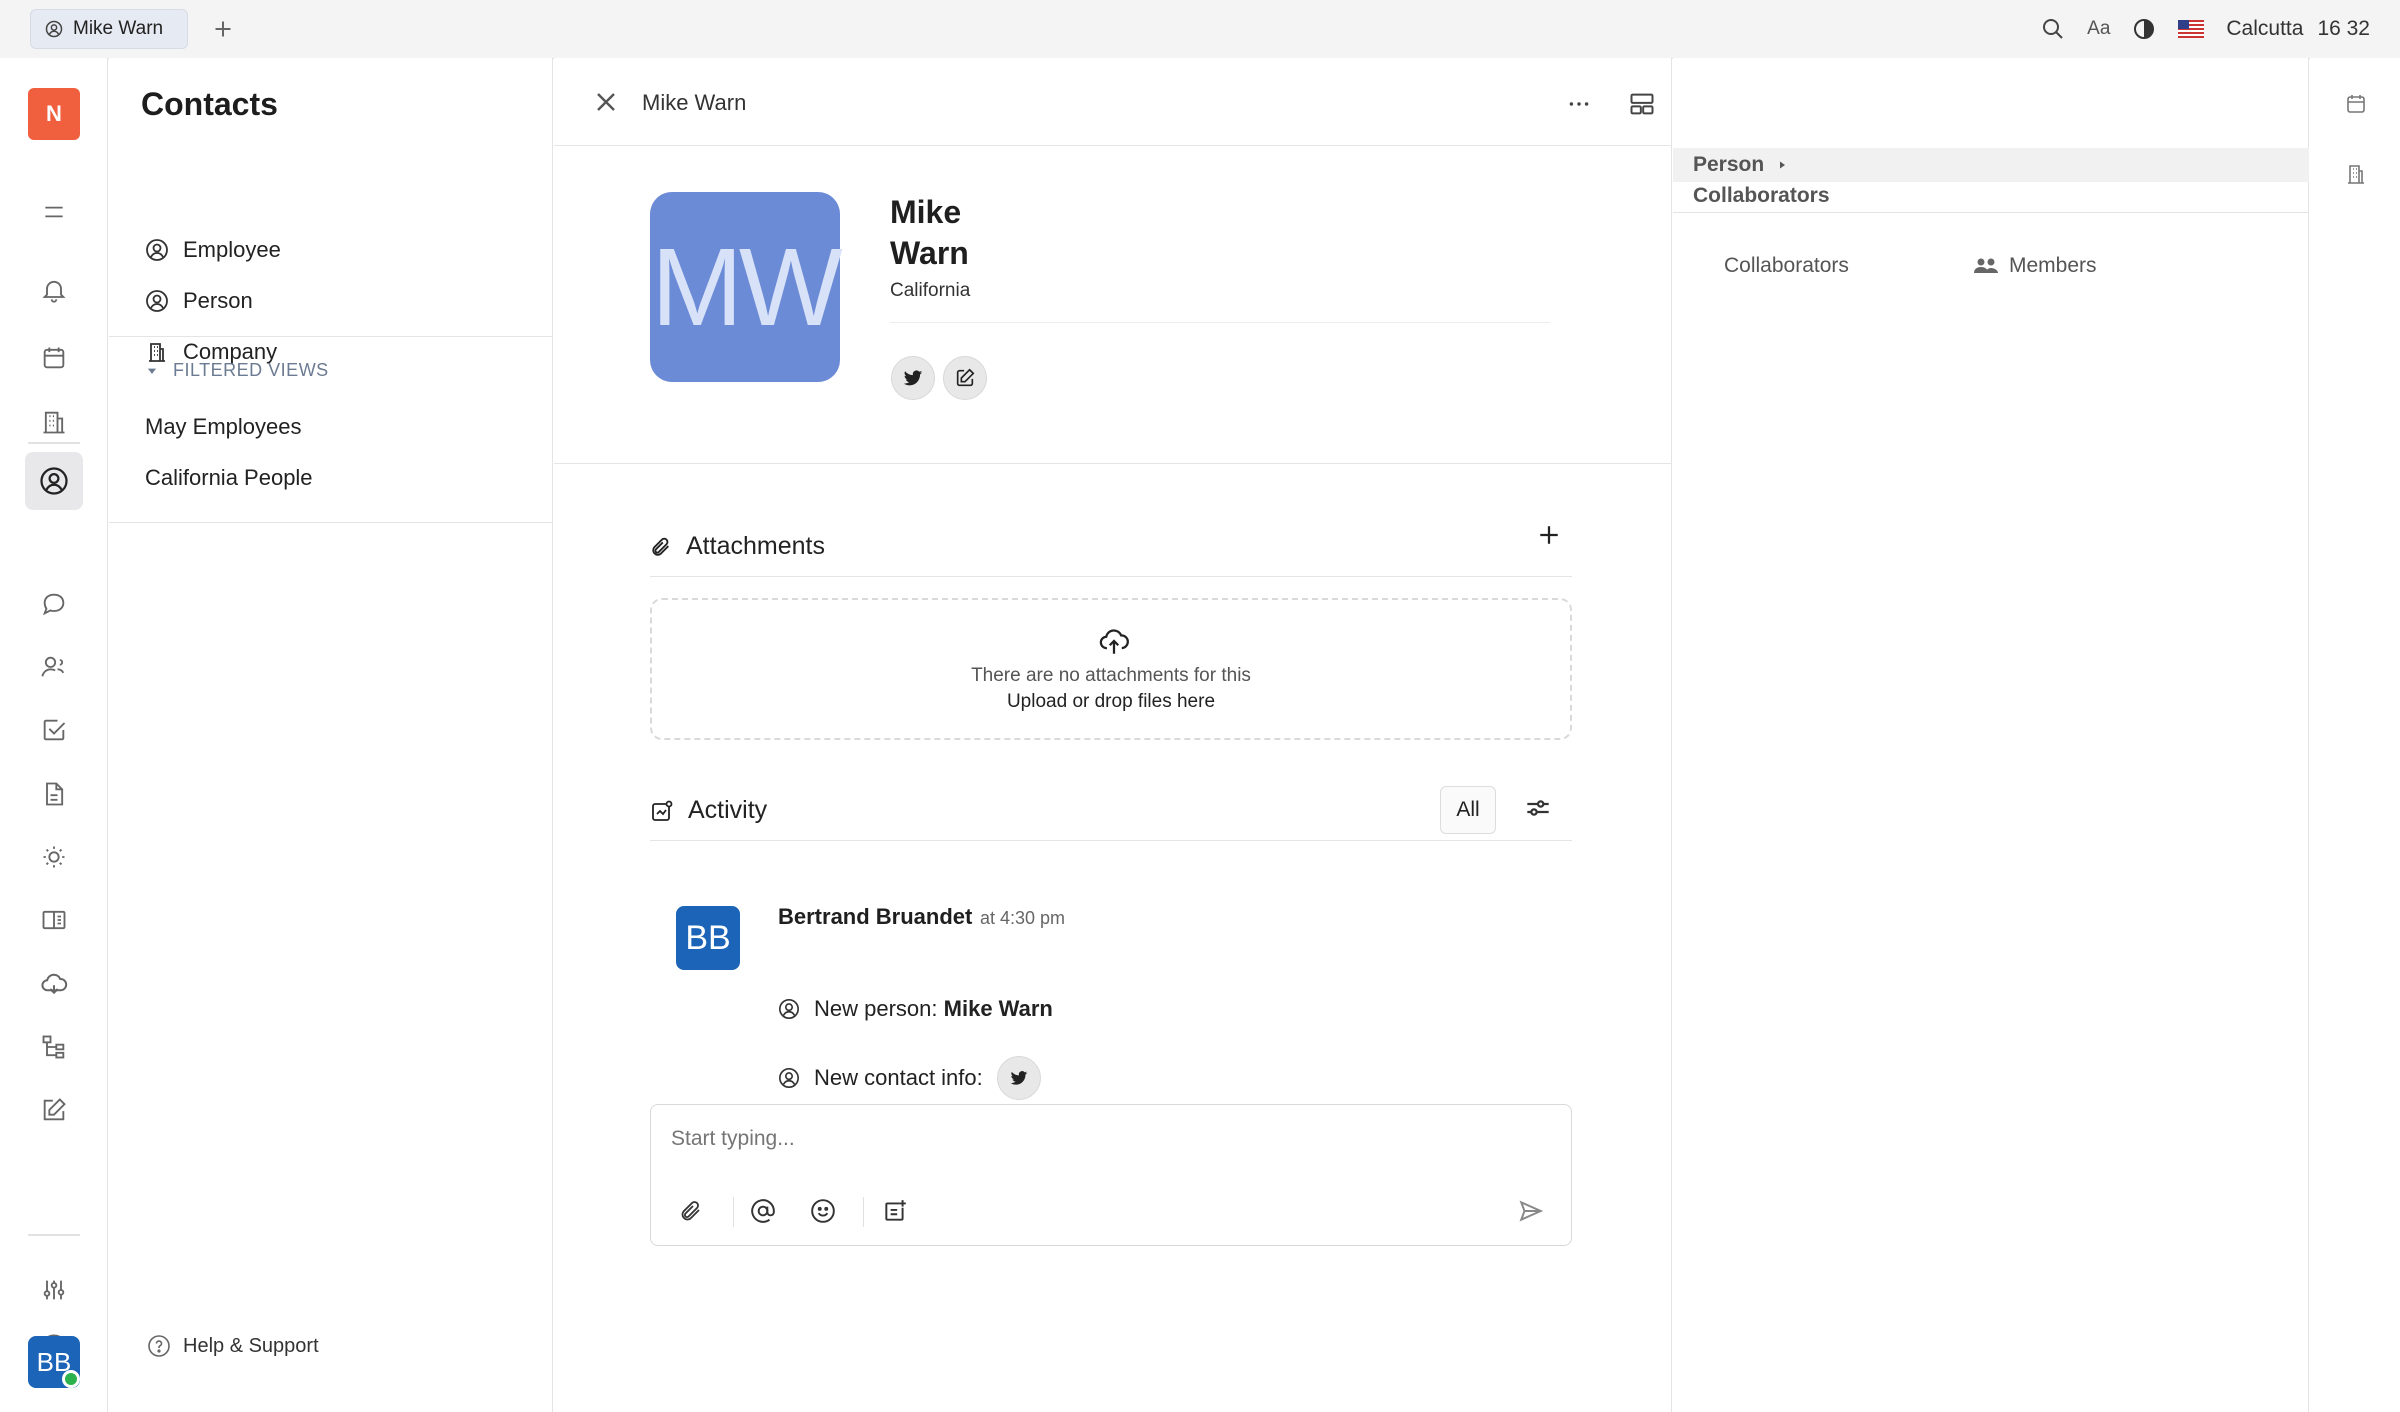  I want to click on activity-time: at 4:30 pm, so click(1023, 918).